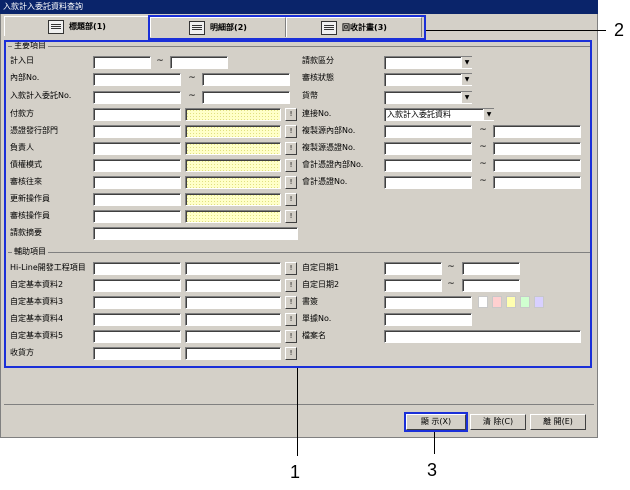 This screenshot has height=490, width=630. Describe the element at coordinates (87, 26) in the screenshot. I see `tab-header-label: 標題部(1)` at that location.